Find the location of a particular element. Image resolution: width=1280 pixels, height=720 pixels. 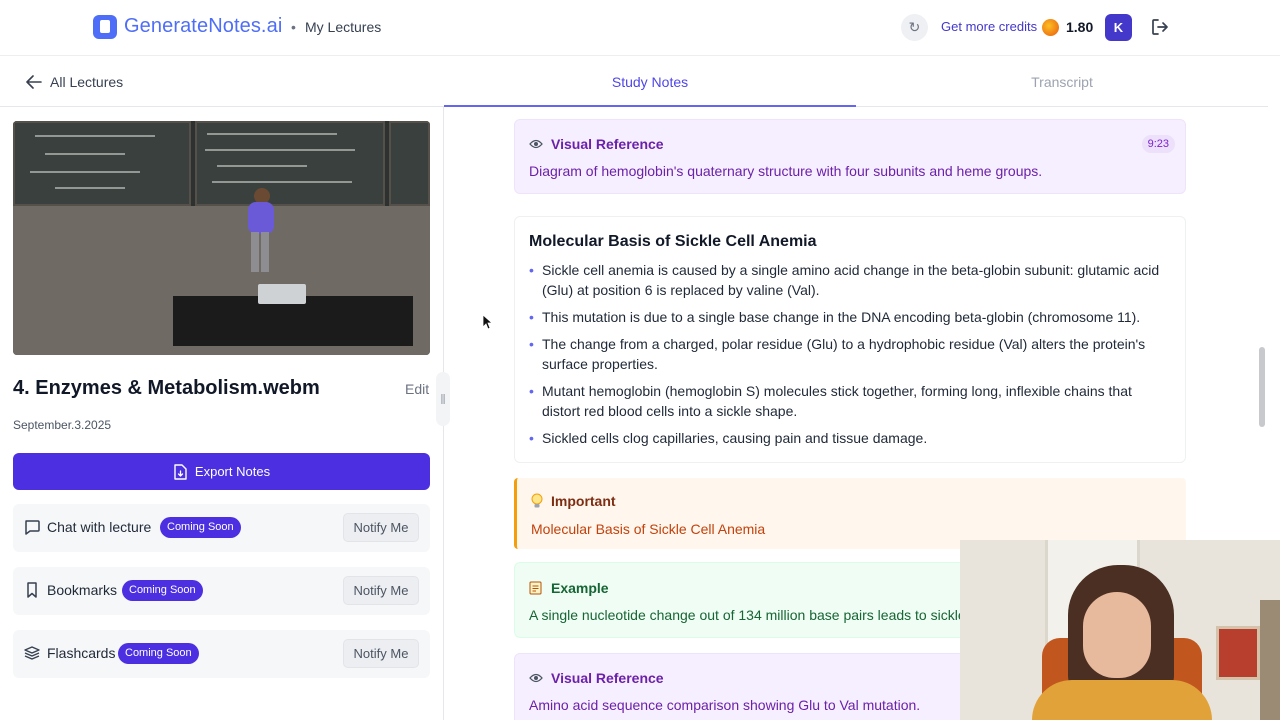

coin-icon is located at coordinates (1050, 27).